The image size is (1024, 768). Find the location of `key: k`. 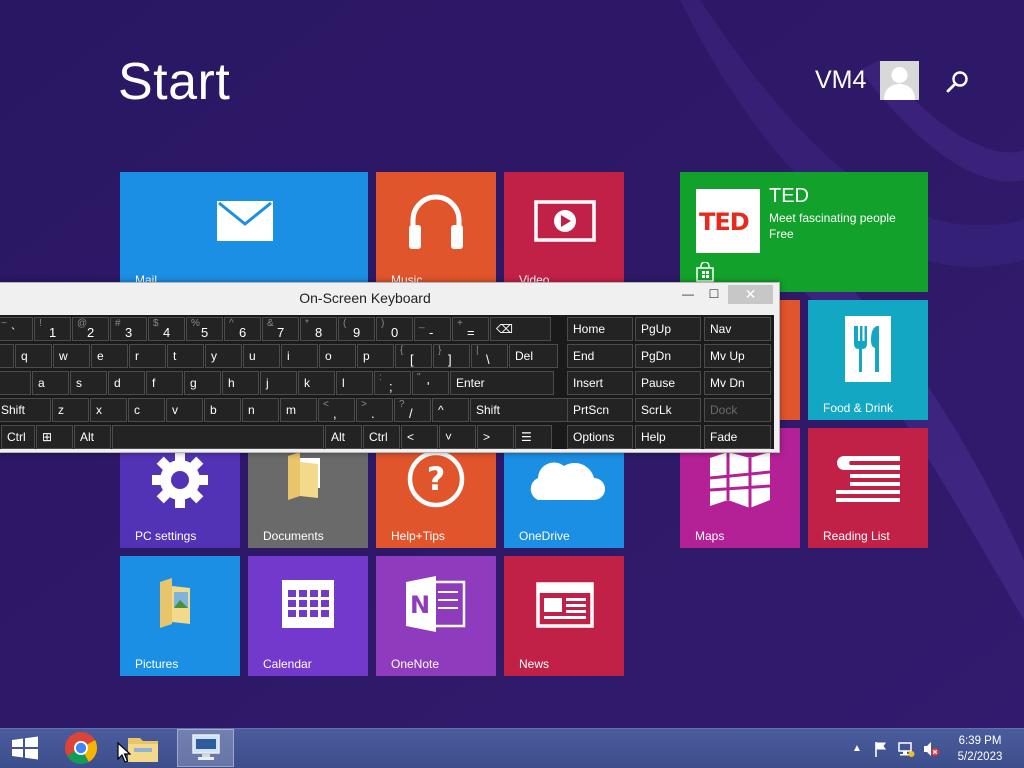

key: k is located at coordinates (316, 383).